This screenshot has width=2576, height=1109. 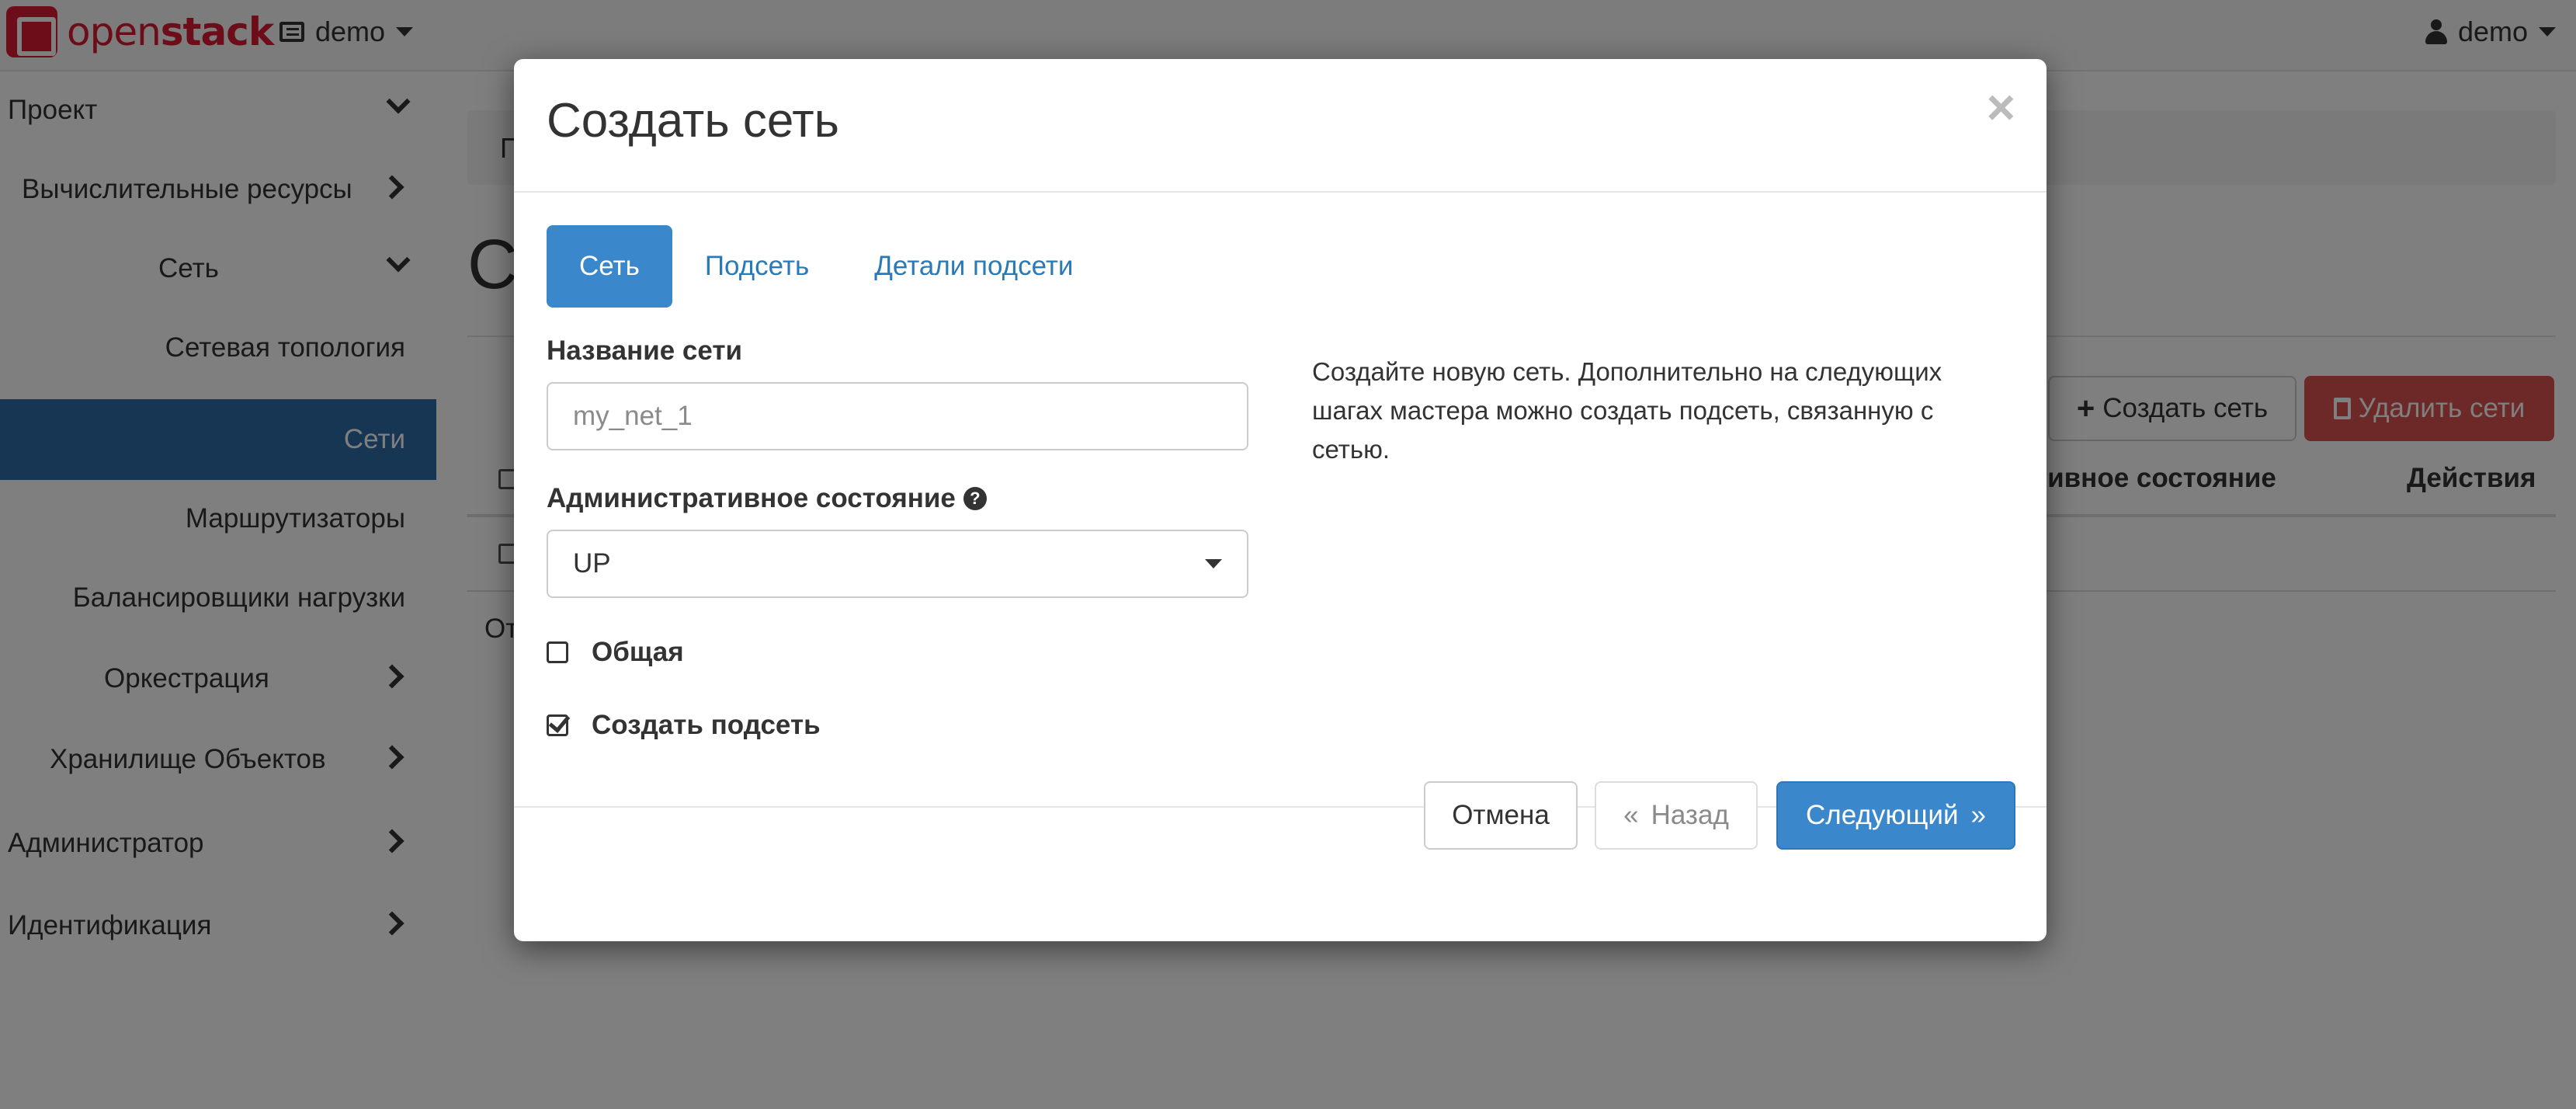 What do you see at coordinates (1631, 815) in the screenshot?
I see `back-arrow-icon: «` at bounding box center [1631, 815].